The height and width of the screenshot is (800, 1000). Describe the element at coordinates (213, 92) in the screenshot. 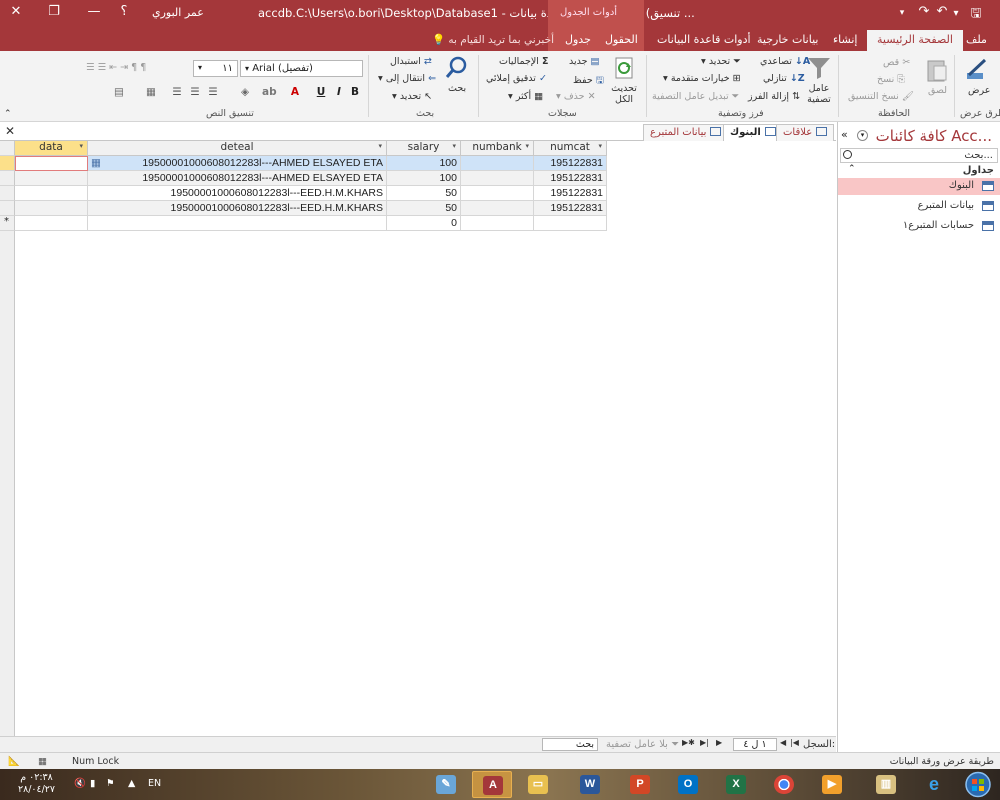

I see `align-right-icon: ☰` at that location.